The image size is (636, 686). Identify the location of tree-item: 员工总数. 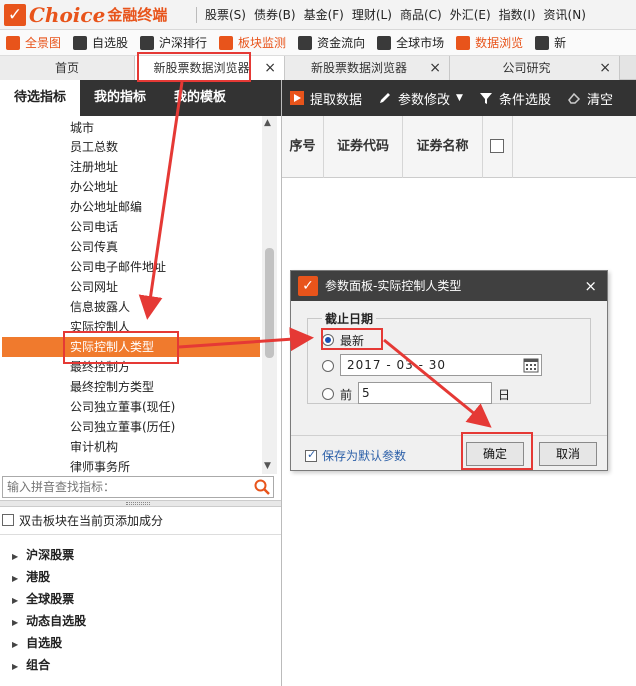
(129, 147).